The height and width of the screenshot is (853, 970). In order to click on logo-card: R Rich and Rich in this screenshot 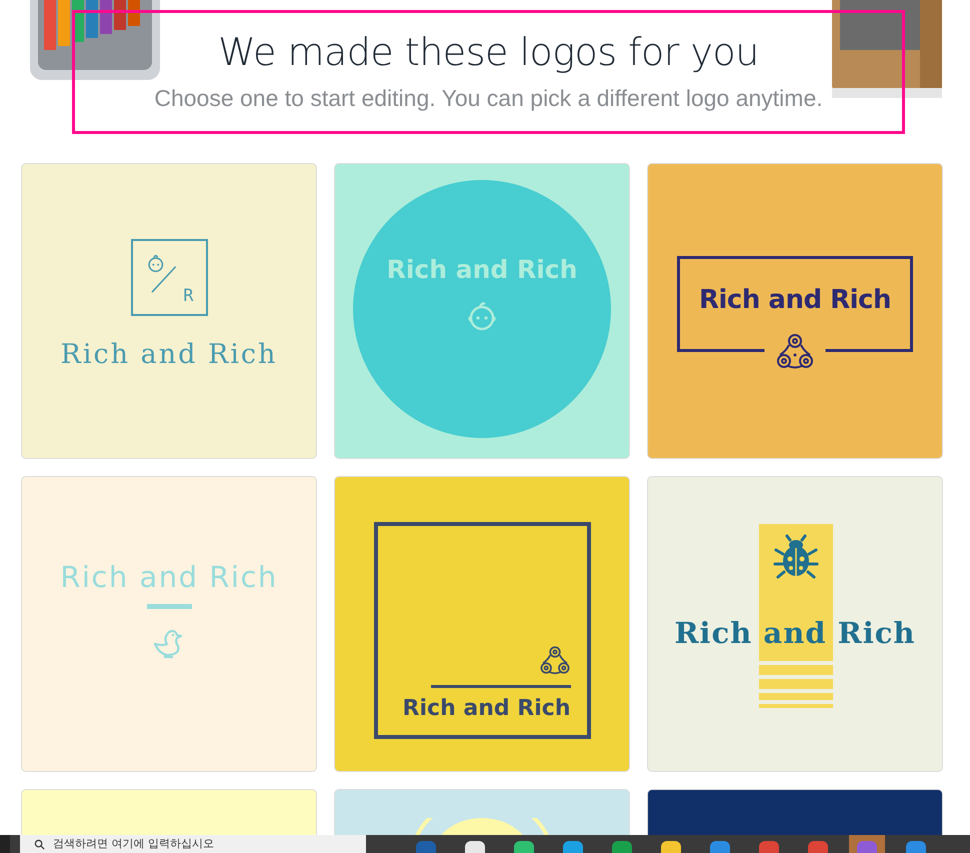, I will do `click(169, 311)`.